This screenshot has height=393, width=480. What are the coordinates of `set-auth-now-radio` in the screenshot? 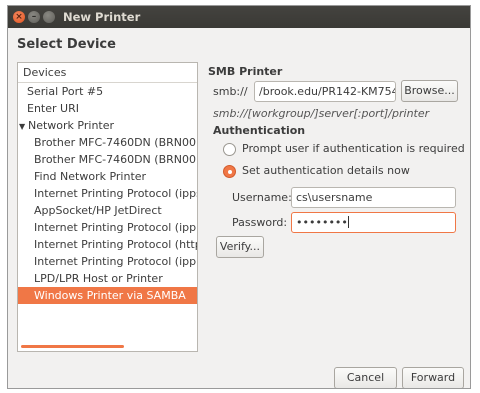 It's located at (229, 171).